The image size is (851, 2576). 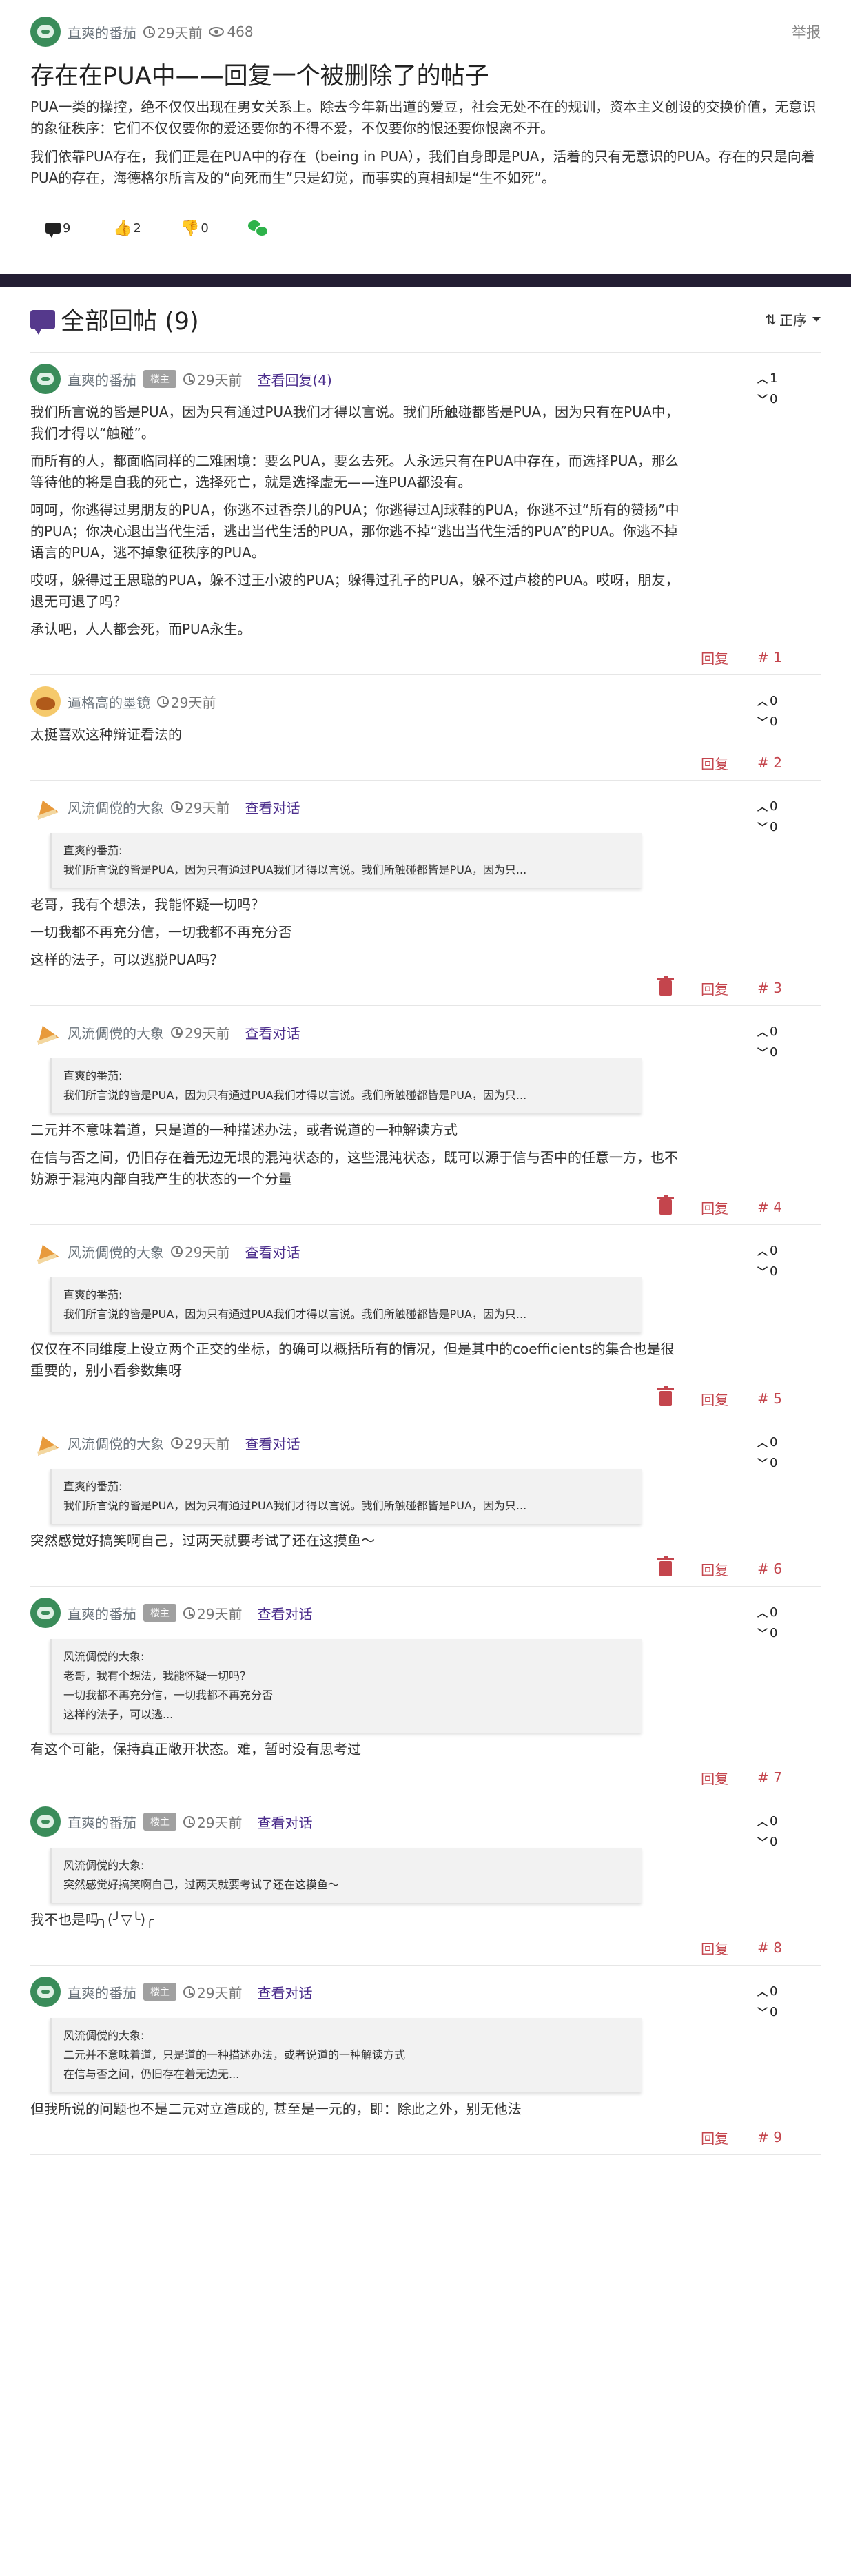 What do you see at coordinates (769, 988) in the screenshot?
I see `floor-number: # 3` at bounding box center [769, 988].